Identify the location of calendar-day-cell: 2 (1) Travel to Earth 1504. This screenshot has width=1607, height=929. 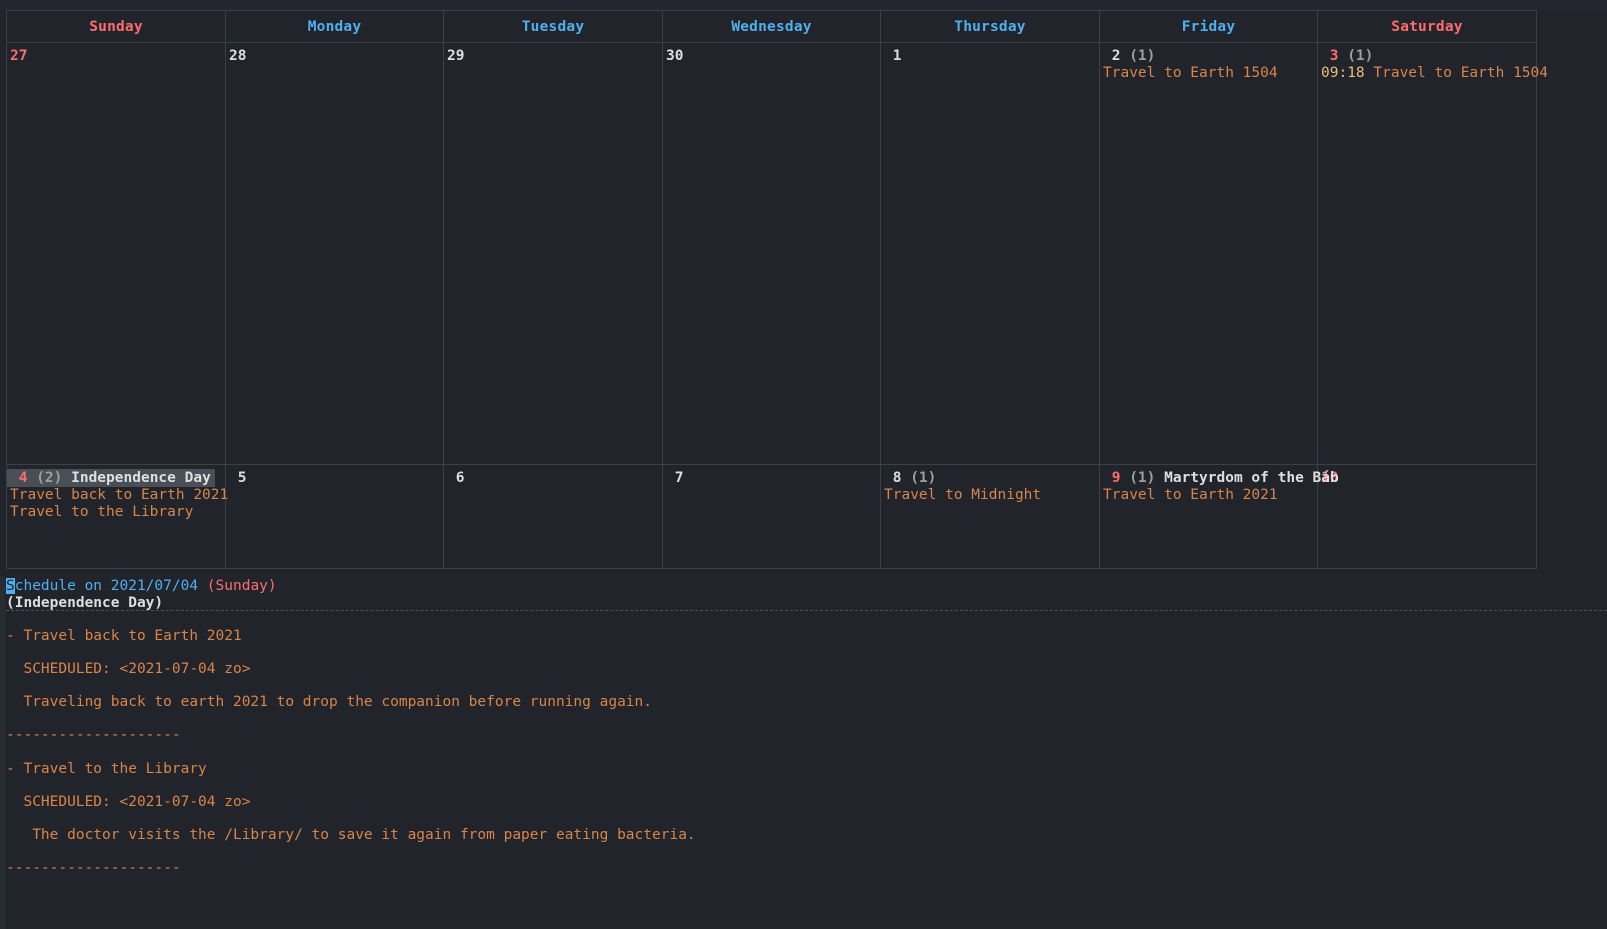
(1209, 254).